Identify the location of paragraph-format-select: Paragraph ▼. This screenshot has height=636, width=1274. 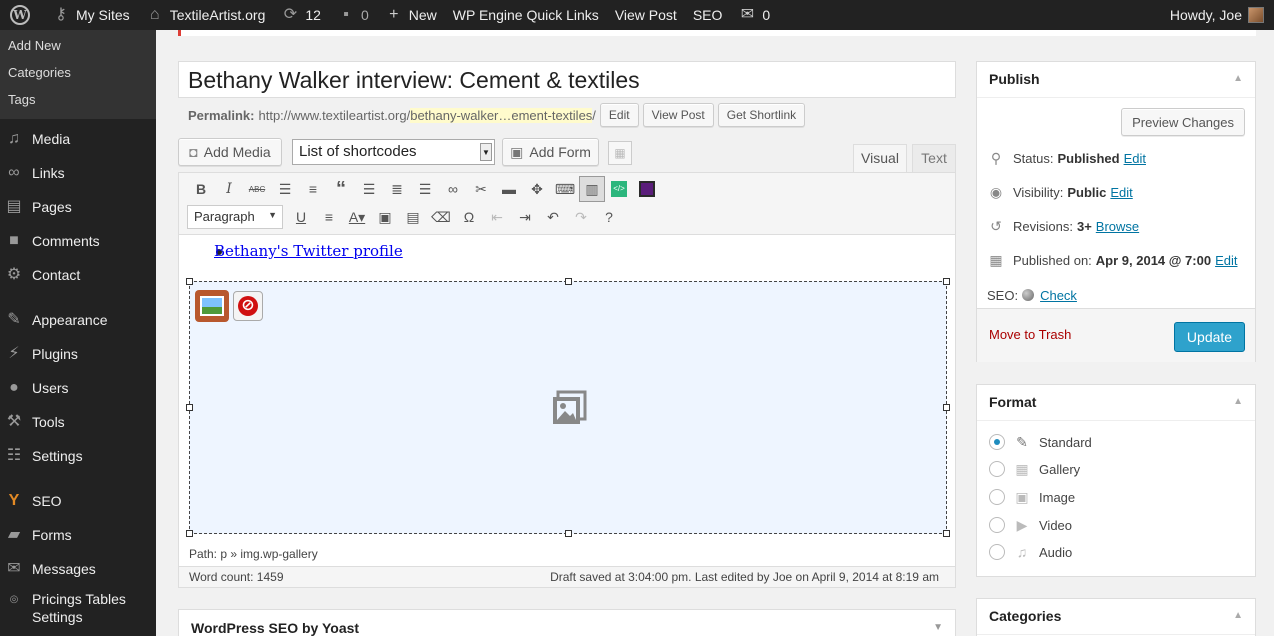
(235, 217).